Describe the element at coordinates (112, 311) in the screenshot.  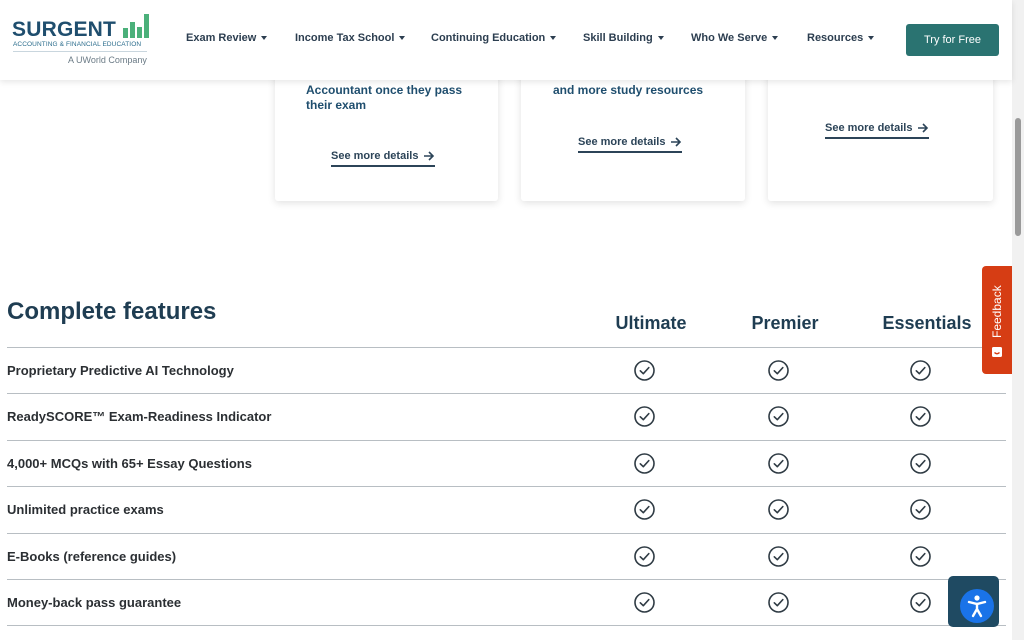
I see `features-heading: Complete features` at that location.